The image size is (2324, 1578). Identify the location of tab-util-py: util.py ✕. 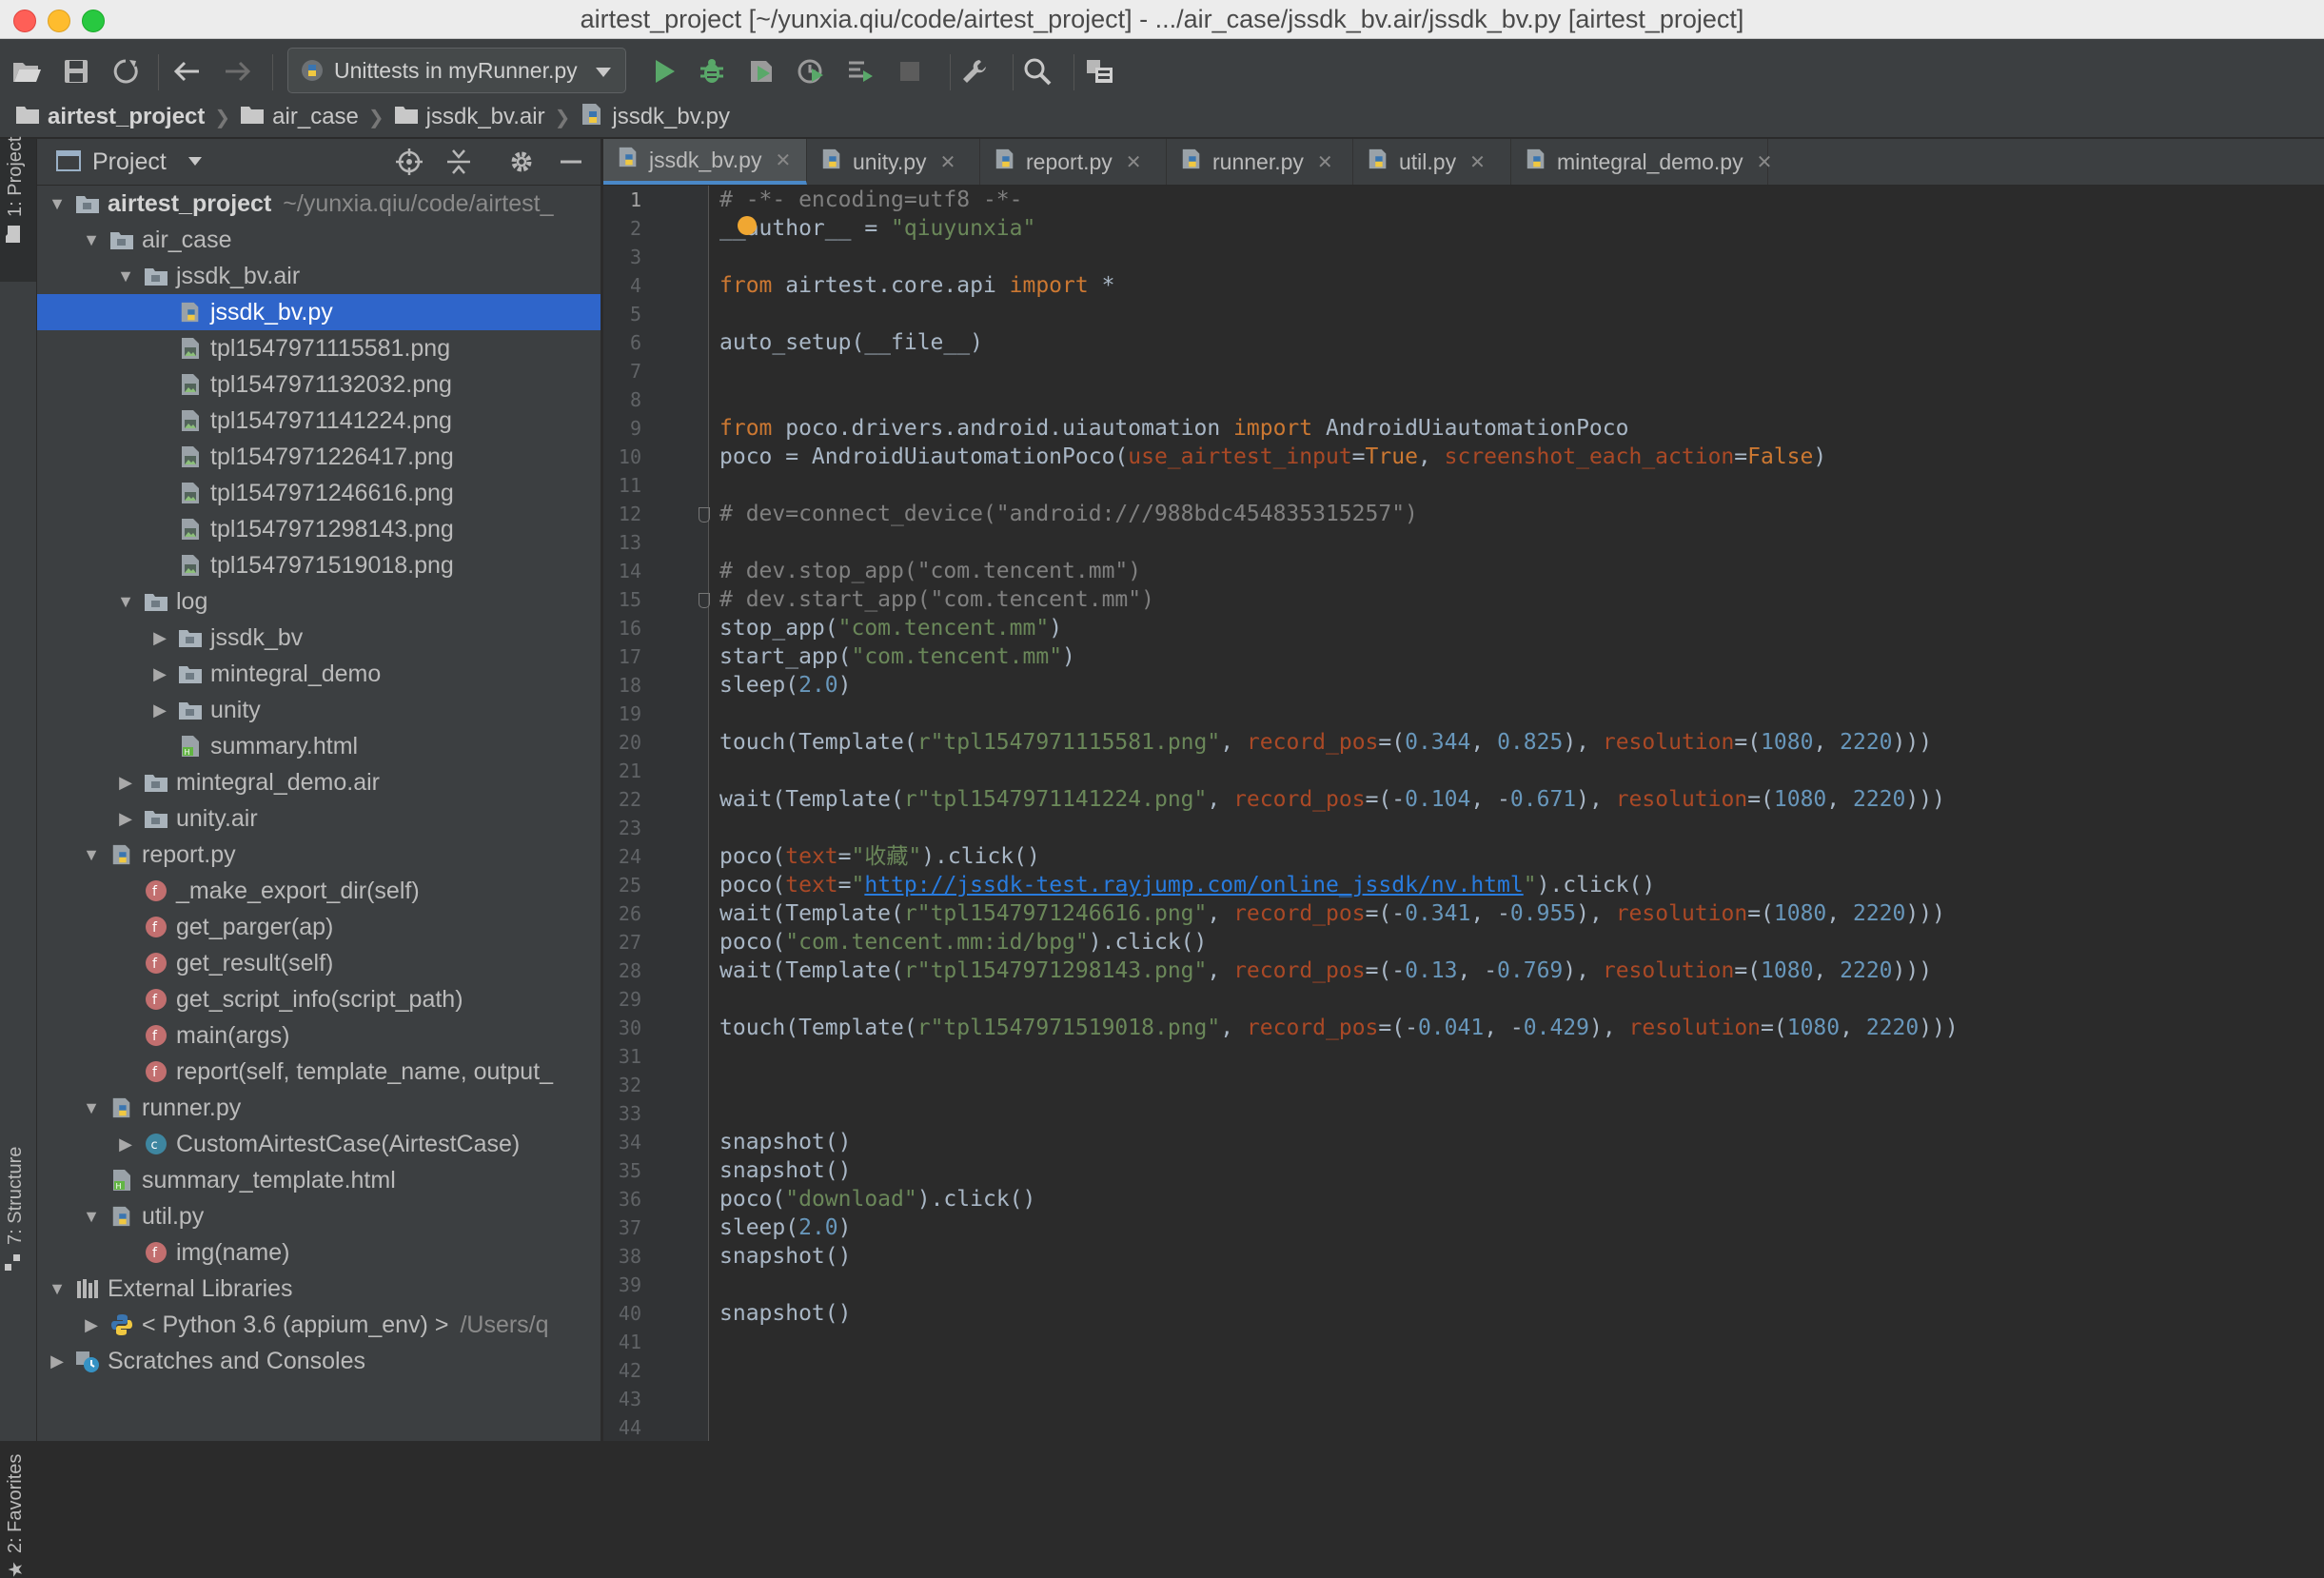
(1432, 162).